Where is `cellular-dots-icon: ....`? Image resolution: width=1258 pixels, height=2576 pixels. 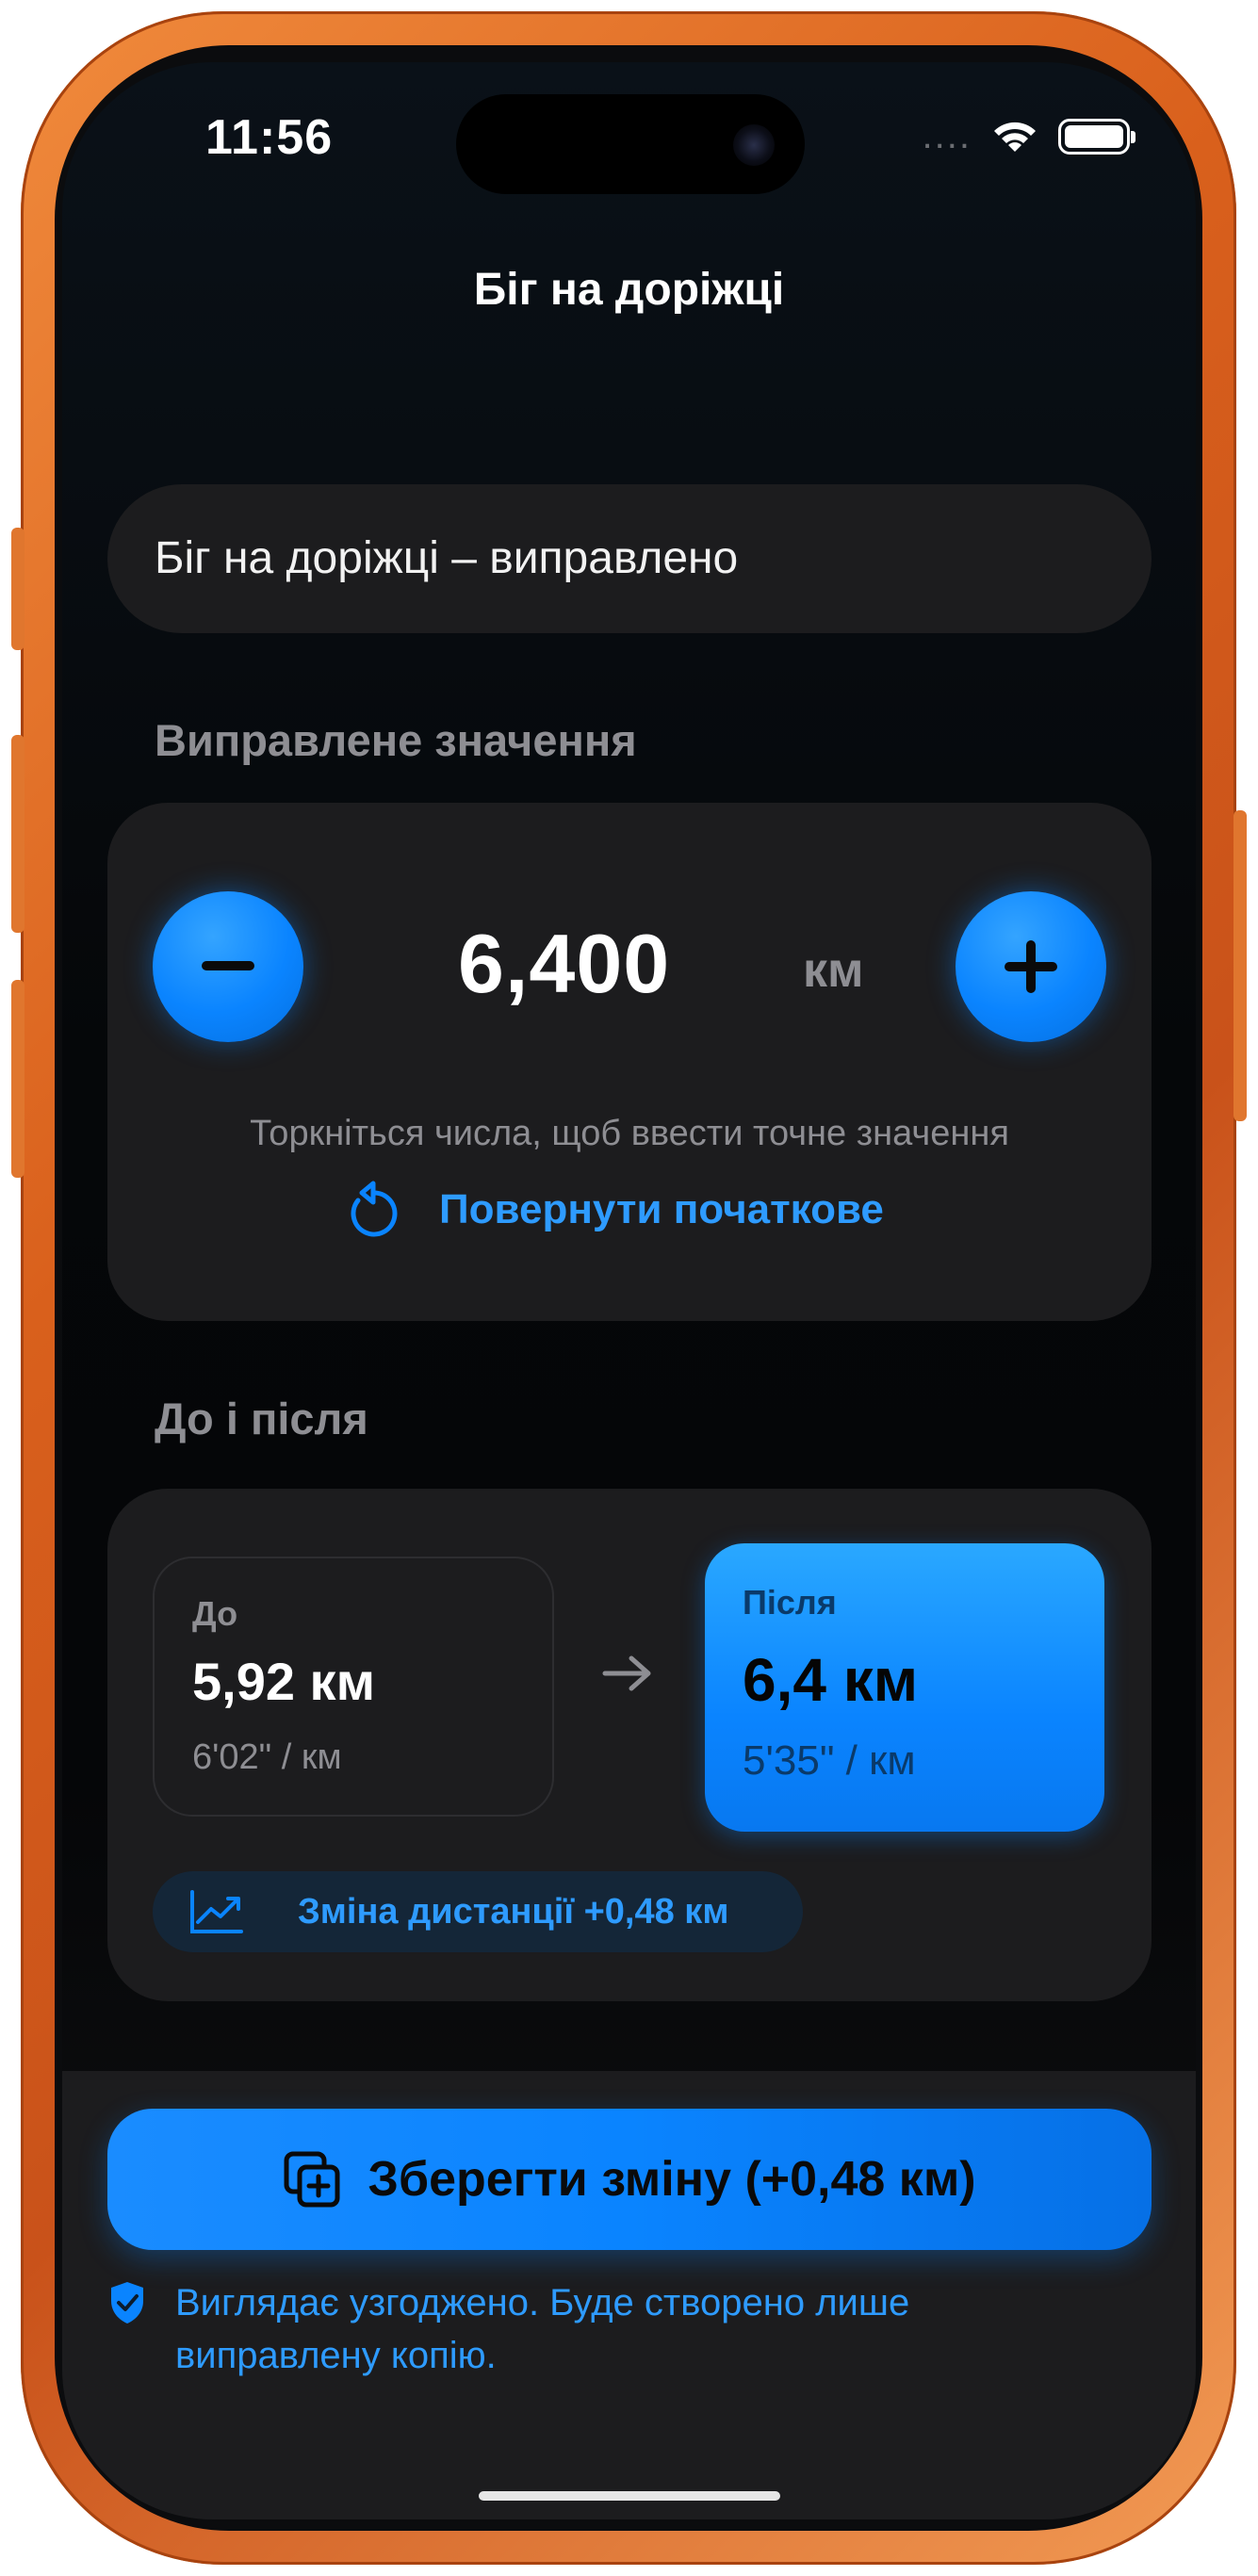 cellular-dots-icon: .... is located at coordinates (947, 135).